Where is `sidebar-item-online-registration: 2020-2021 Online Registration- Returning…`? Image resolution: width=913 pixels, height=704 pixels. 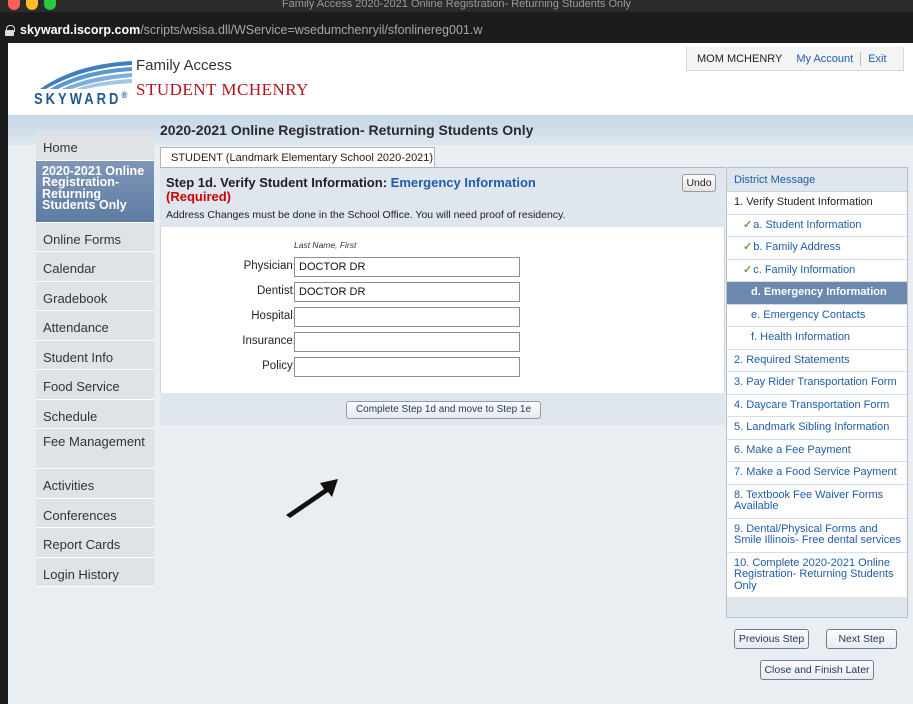 sidebar-item-online-registration: 2020-2021 Online Registration- Returning… is located at coordinates (95, 191).